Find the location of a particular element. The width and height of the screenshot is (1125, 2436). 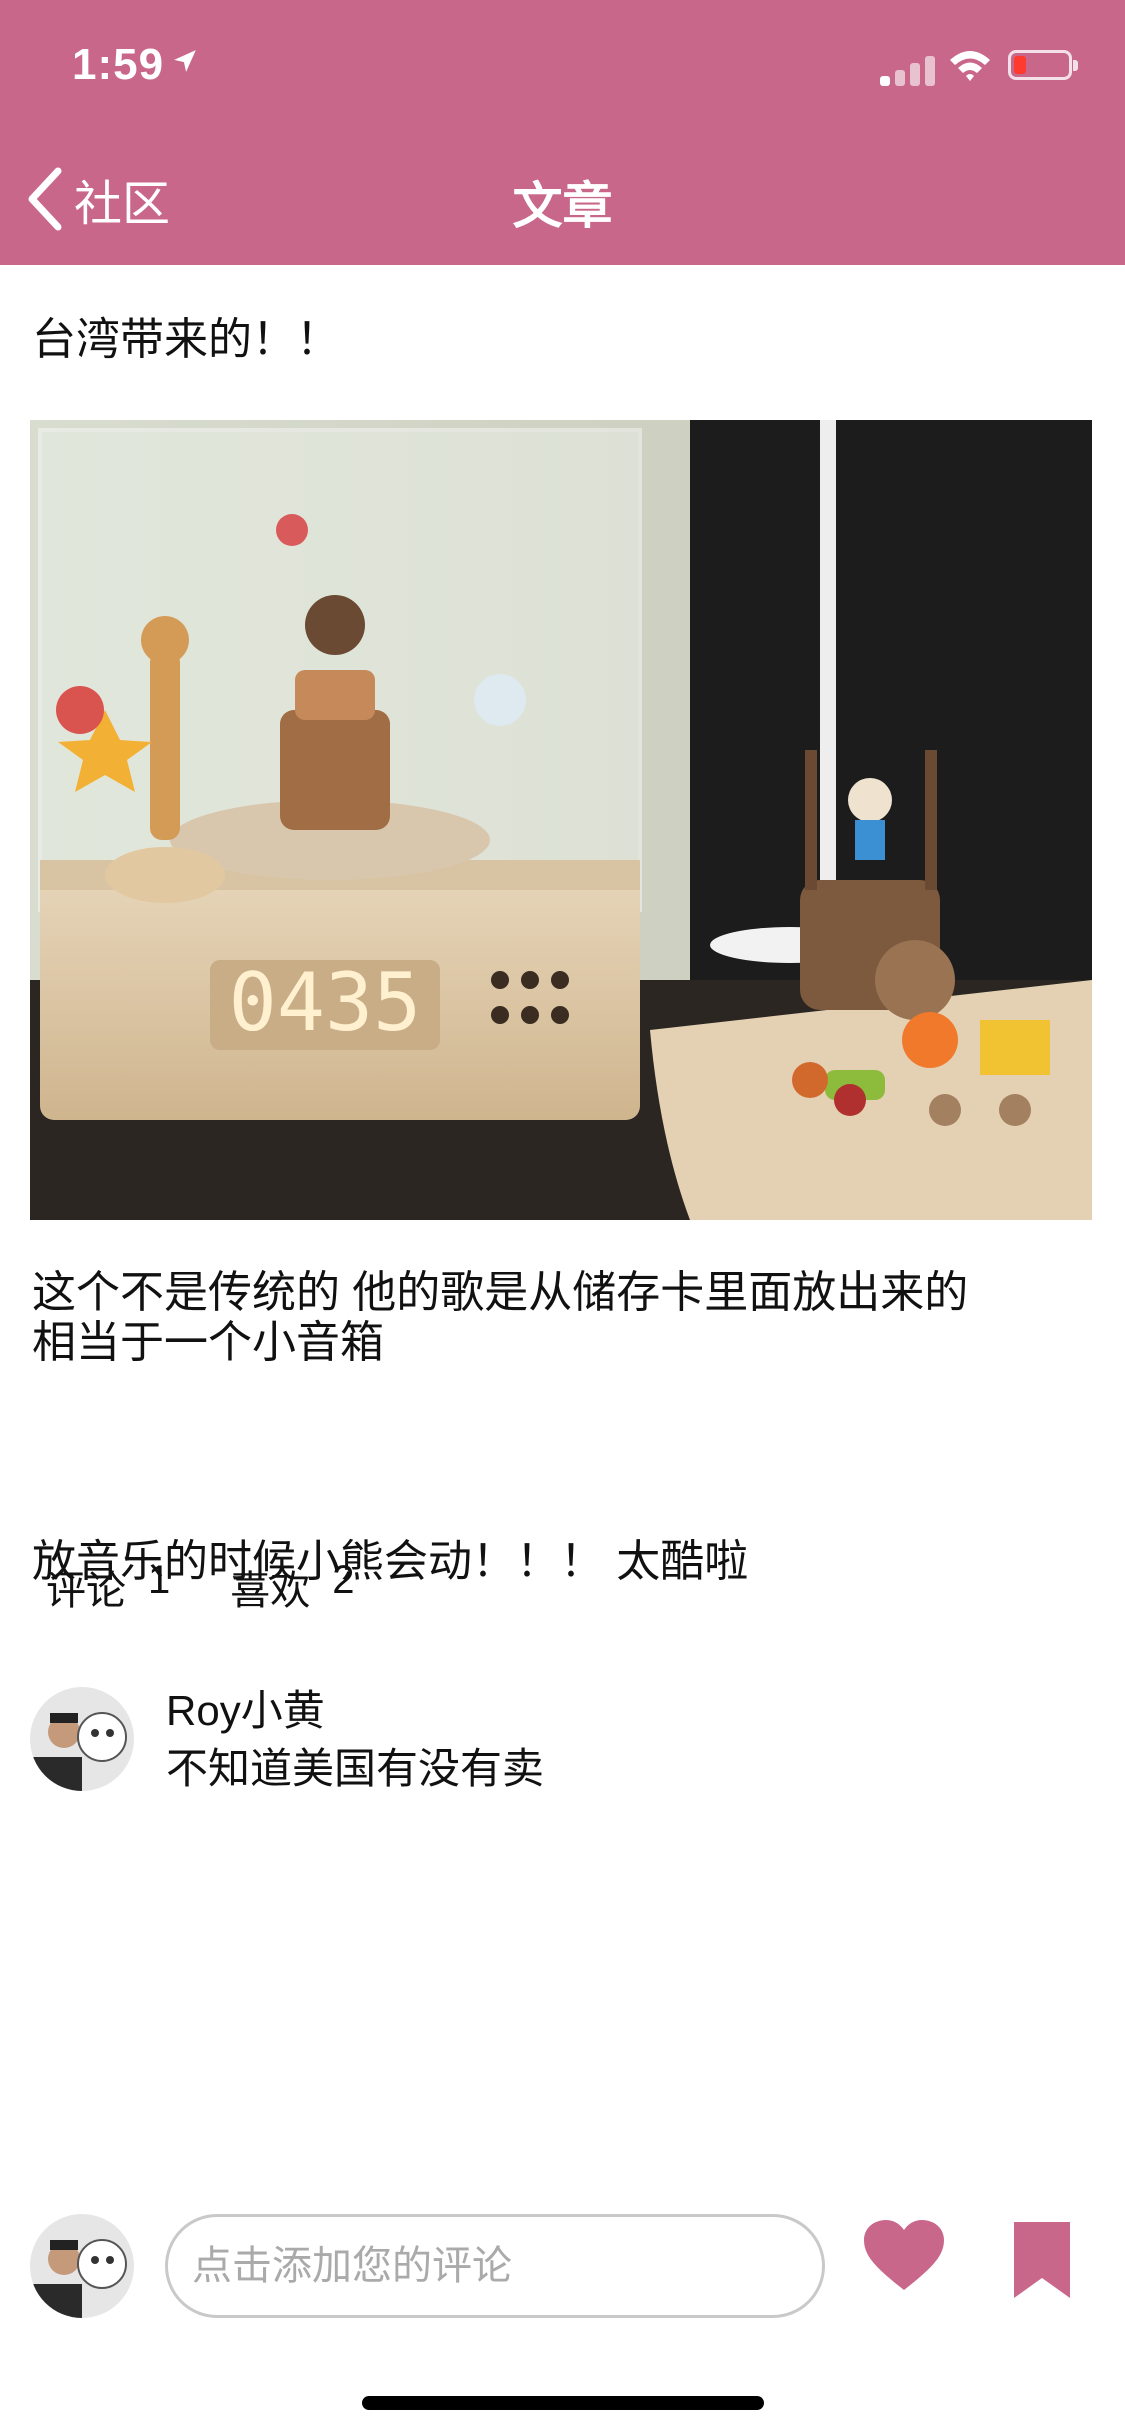

home-indicator is located at coordinates (563, 2403).